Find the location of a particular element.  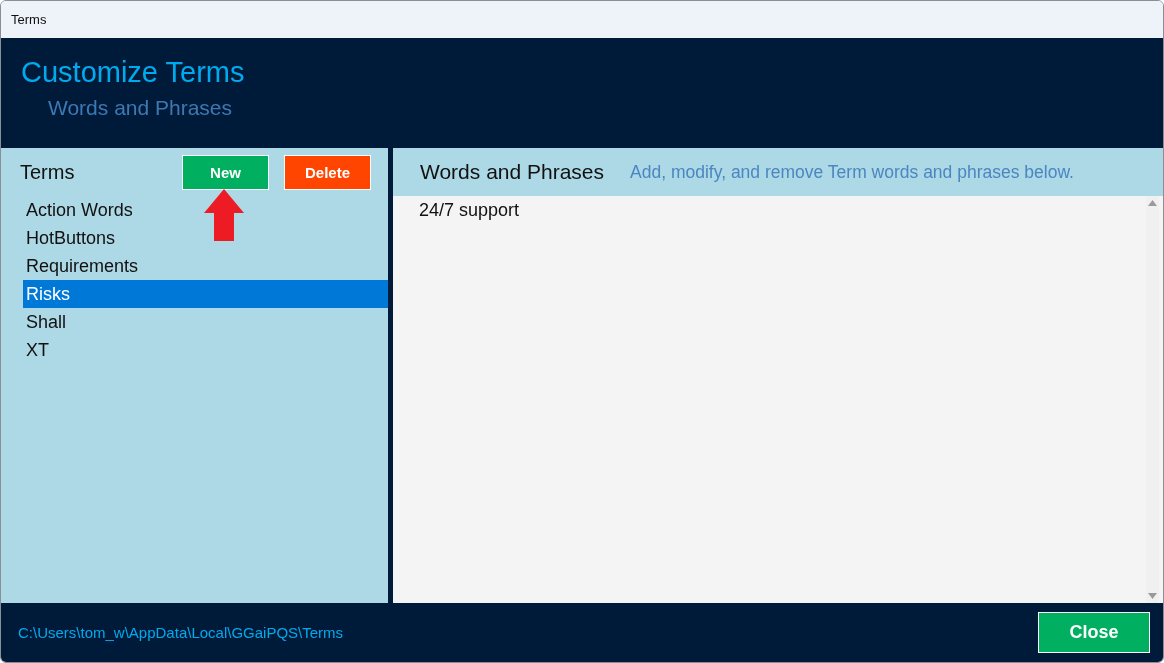

arrow-icon is located at coordinates (224, 215).